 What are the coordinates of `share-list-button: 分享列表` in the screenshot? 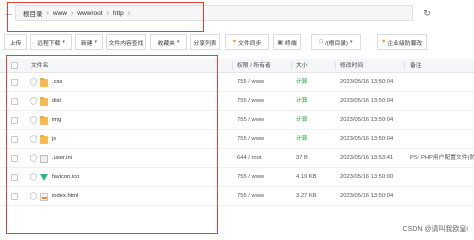 It's located at (205, 42).